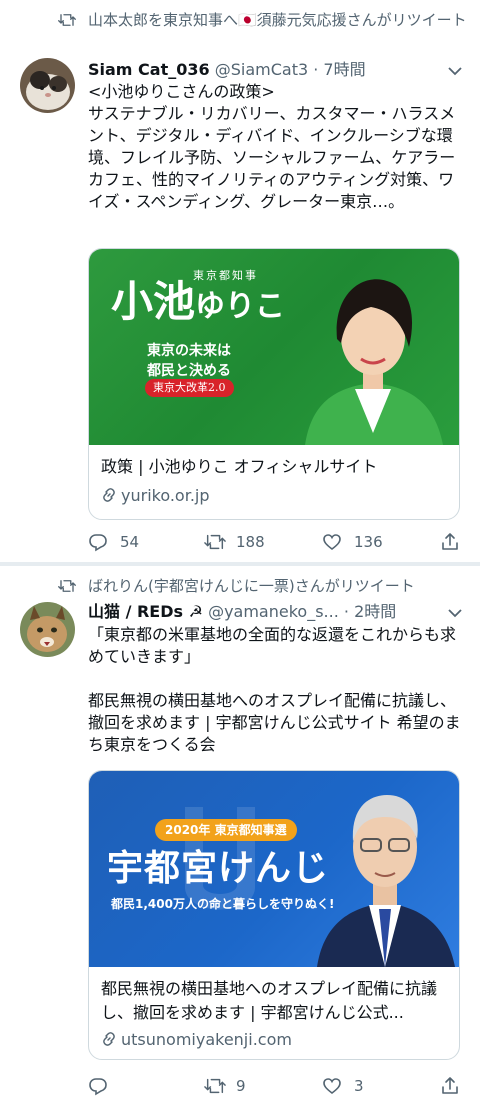  I want to click on retweet-by-text: ばれりん(宇都宮けんじに一票)さんがリツイート, so click(251, 586).